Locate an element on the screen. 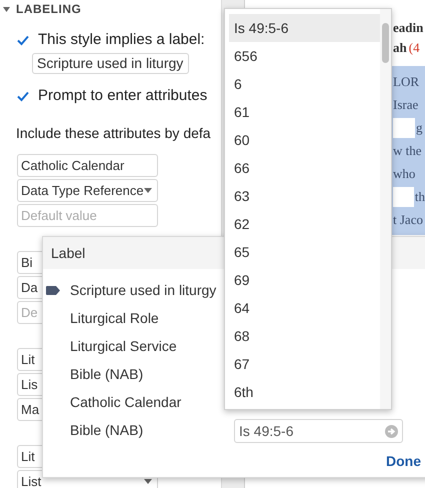  passage-line: t Jaco is located at coordinates (408, 219).